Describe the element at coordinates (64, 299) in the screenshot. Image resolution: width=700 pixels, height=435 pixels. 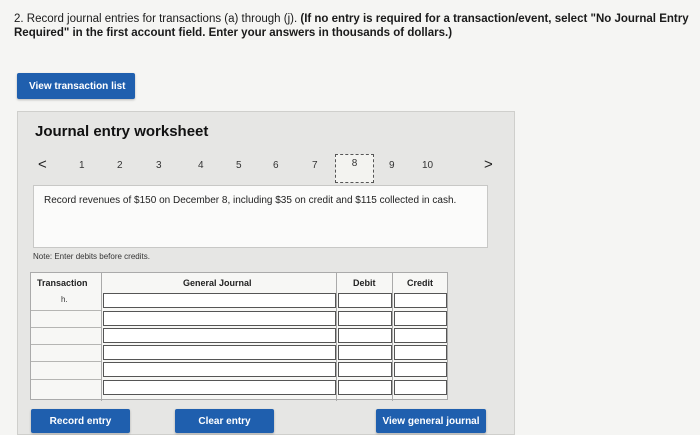
I see `transaction-value: h.` at that location.